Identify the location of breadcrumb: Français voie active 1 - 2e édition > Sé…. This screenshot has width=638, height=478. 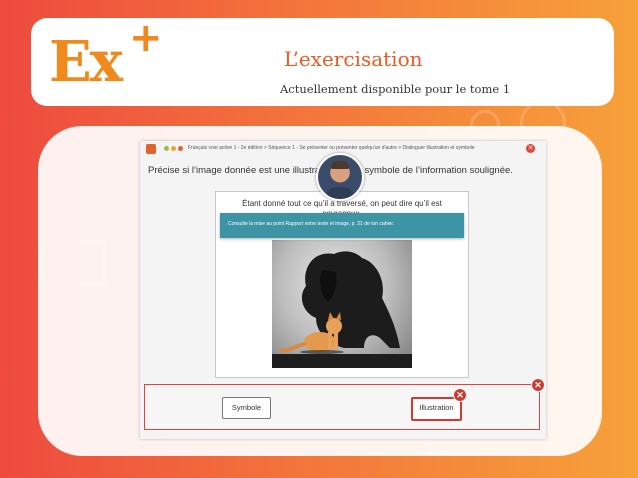
(331, 148).